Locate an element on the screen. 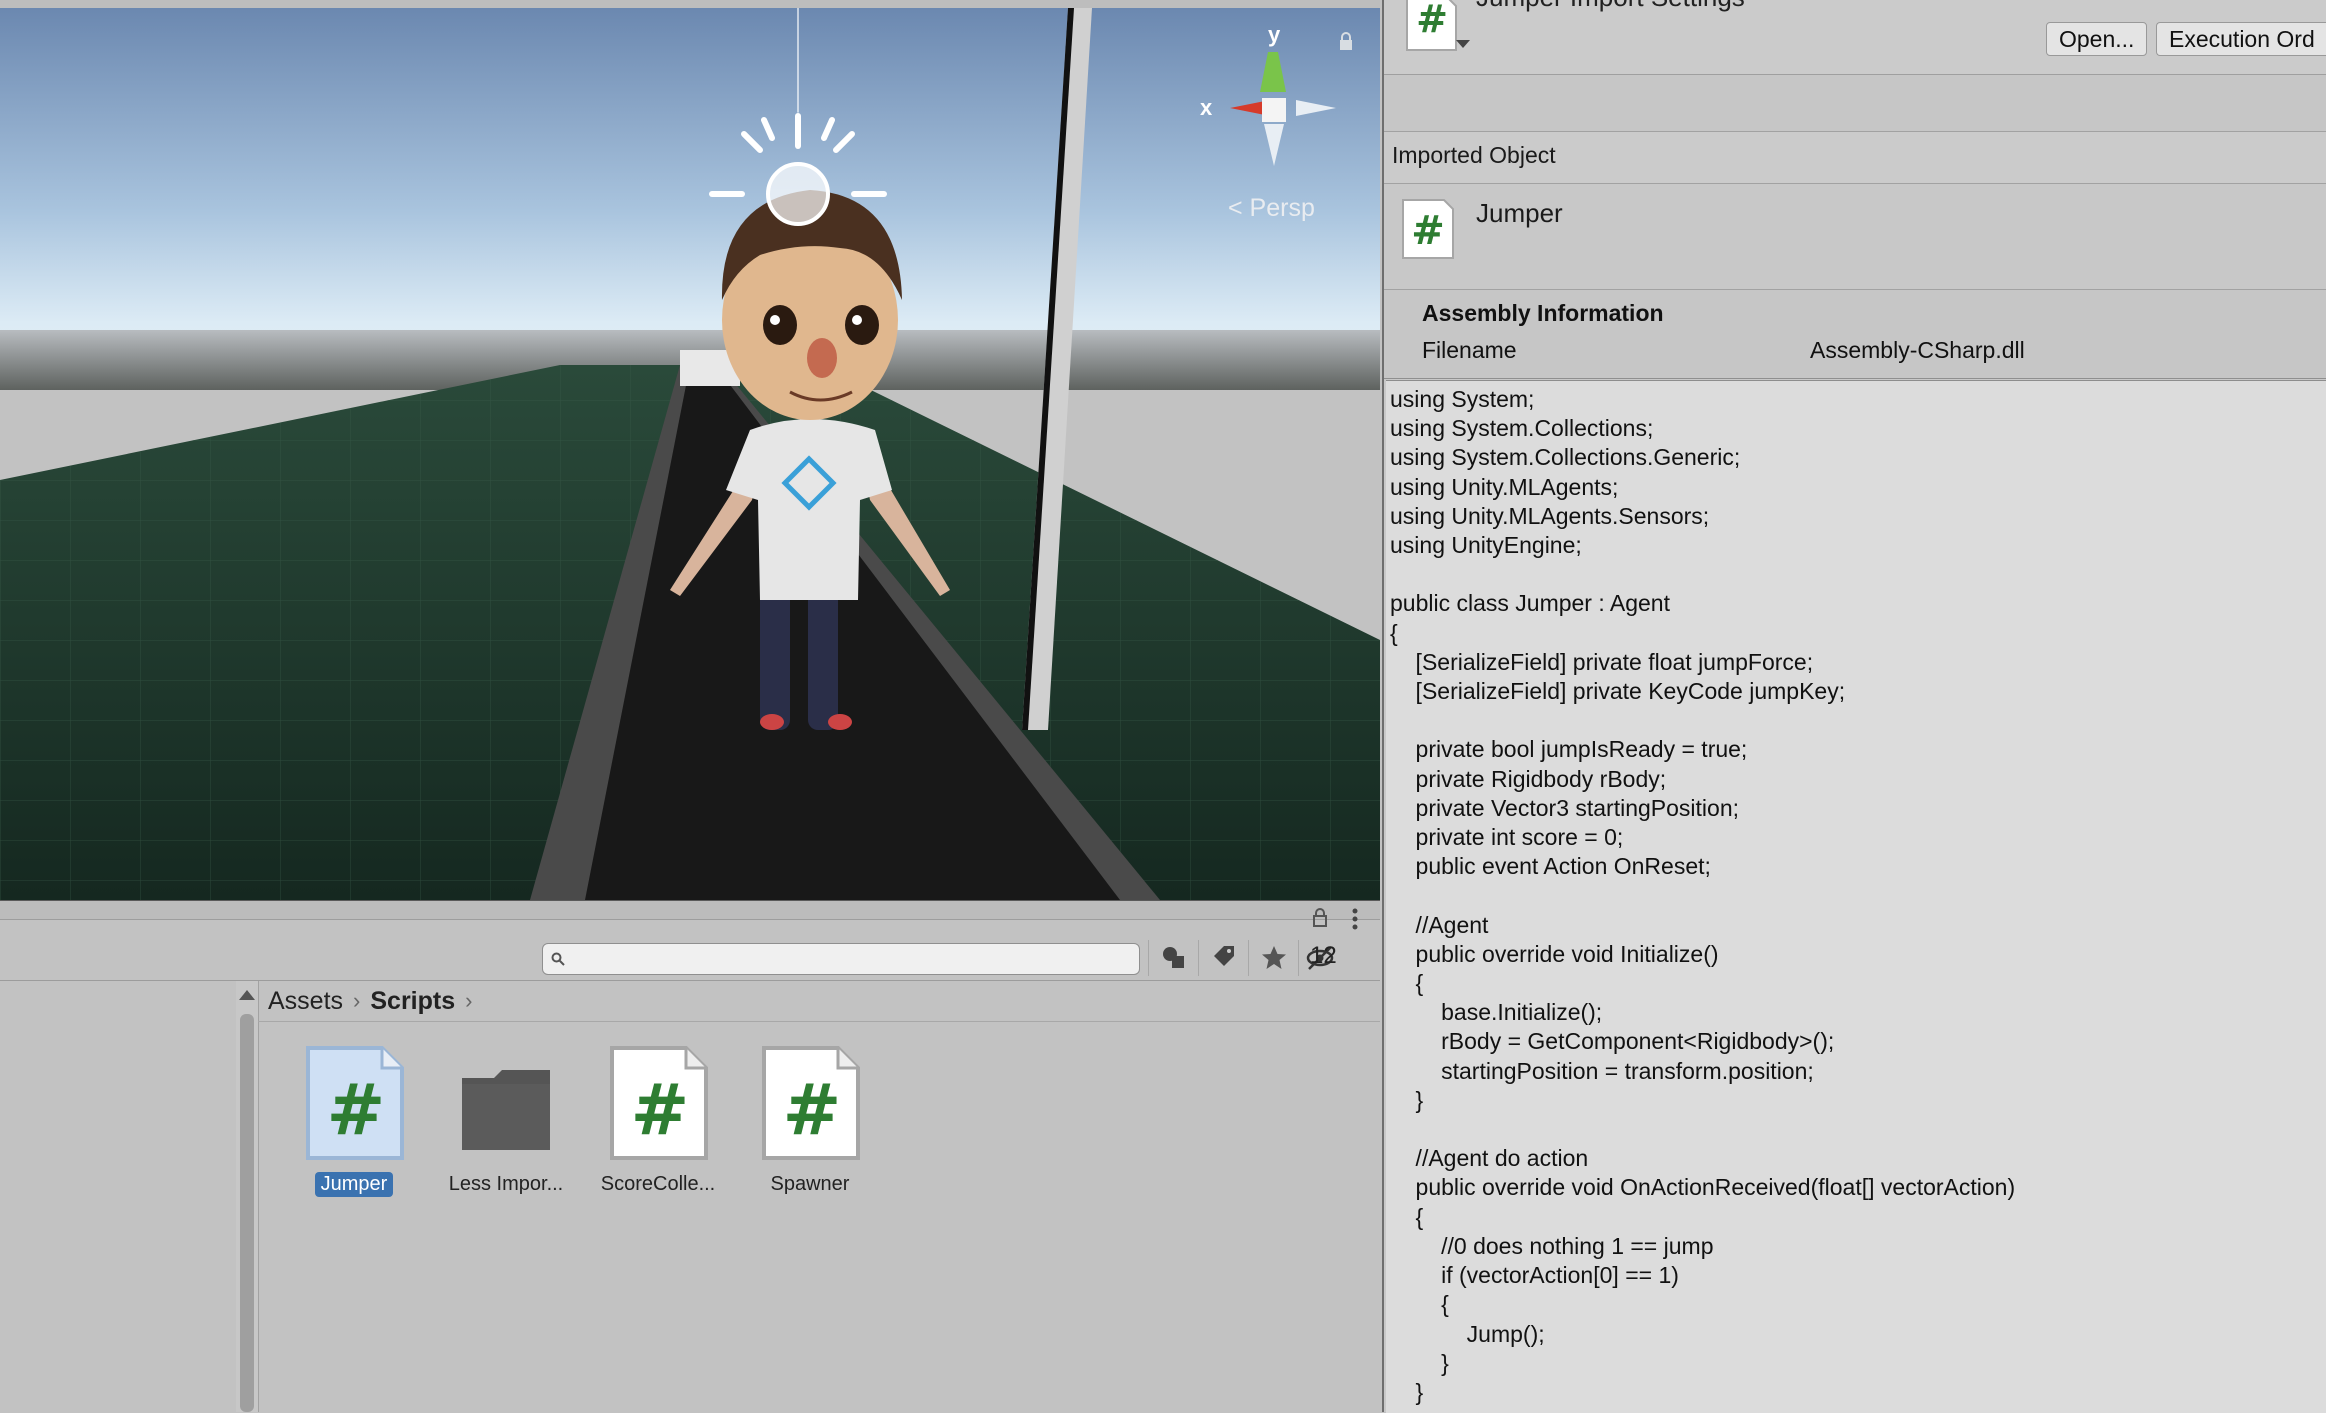 The height and width of the screenshot is (1413, 2326). code-line: if (vectorAction[0] == 1) is located at coordinates (1534, 1275).